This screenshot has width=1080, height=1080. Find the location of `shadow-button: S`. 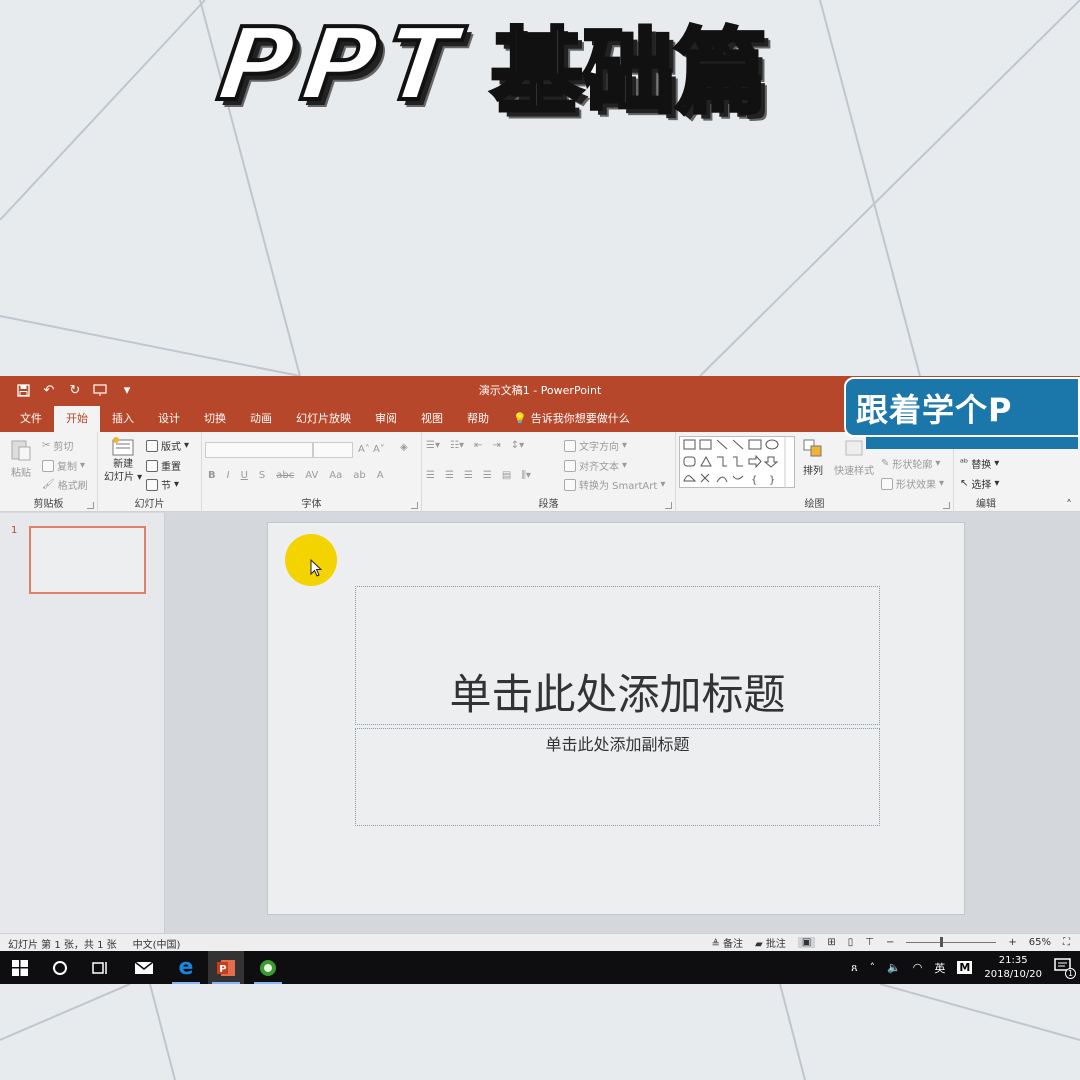

shadow-button: S is located at coordinates (262, 475).